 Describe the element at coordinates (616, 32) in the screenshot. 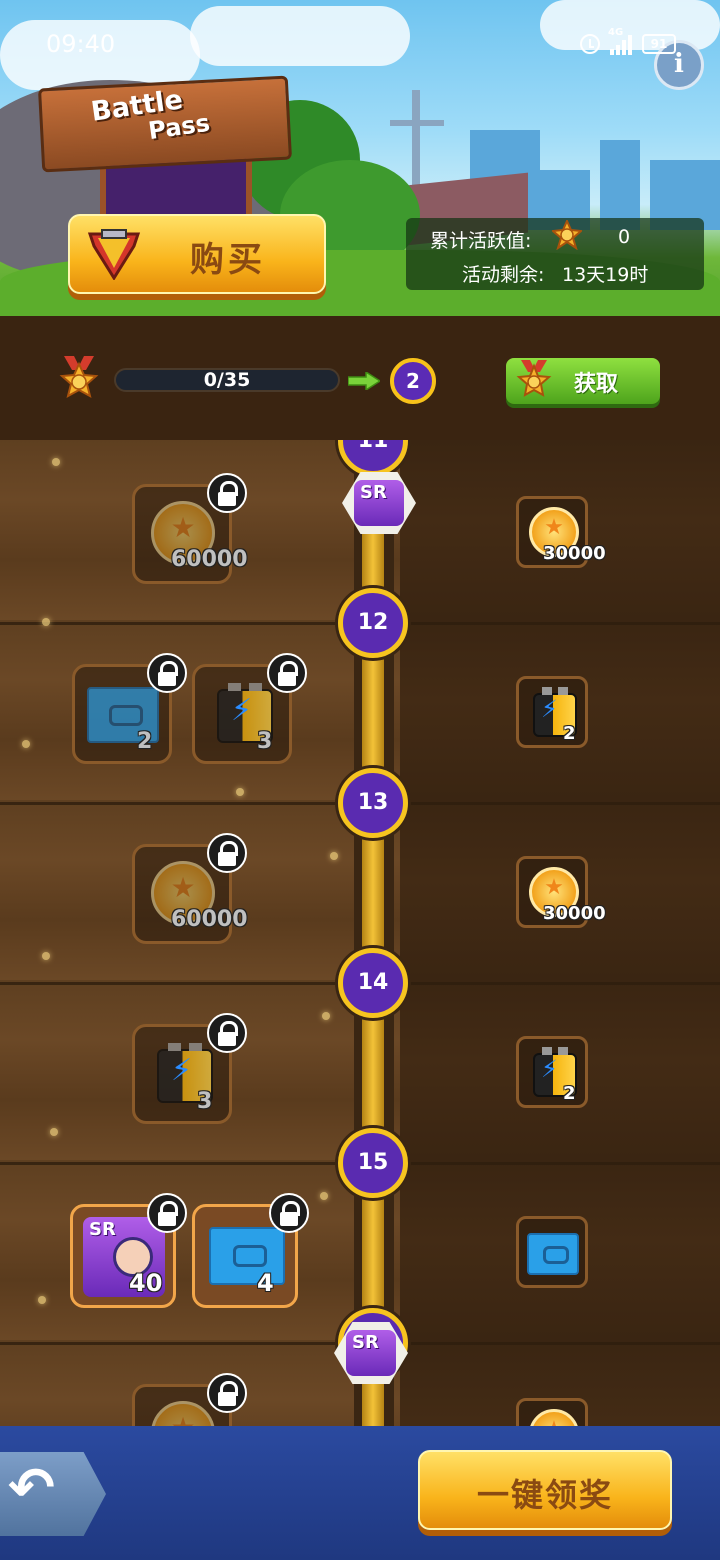

I see `network-type: 4G` at that location.